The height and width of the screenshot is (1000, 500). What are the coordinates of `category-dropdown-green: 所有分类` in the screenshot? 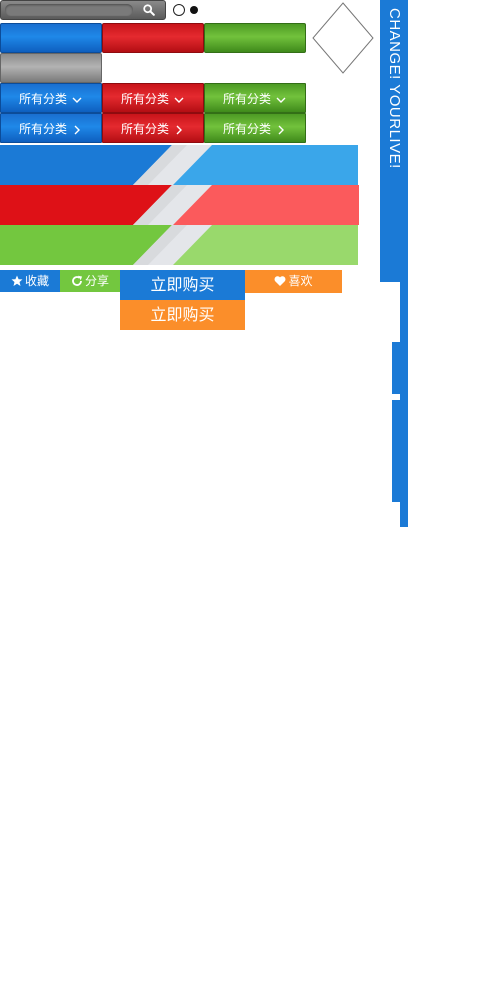 It's located at (255, 98).